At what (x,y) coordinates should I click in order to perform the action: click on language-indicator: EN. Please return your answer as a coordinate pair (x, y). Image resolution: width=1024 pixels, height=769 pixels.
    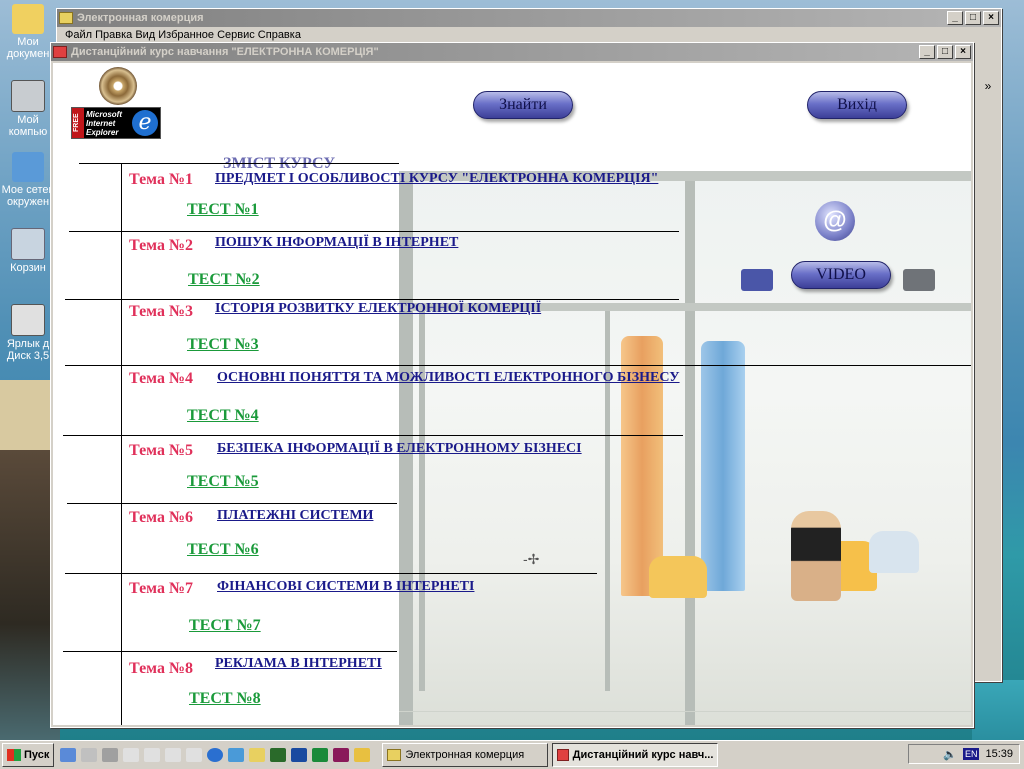
    Looking at the image, I should click on (971, 754).